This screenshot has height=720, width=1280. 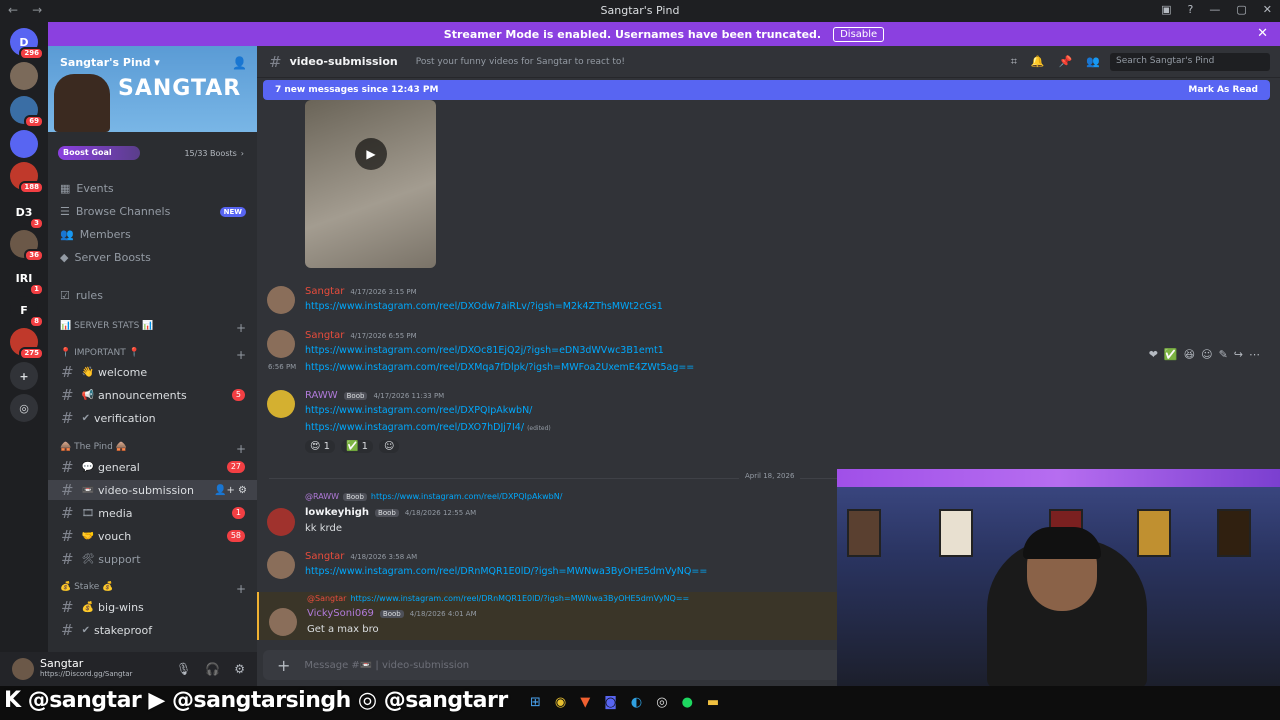 I want to click on member-list-icon: 👥, so click(x=1093, y=62).